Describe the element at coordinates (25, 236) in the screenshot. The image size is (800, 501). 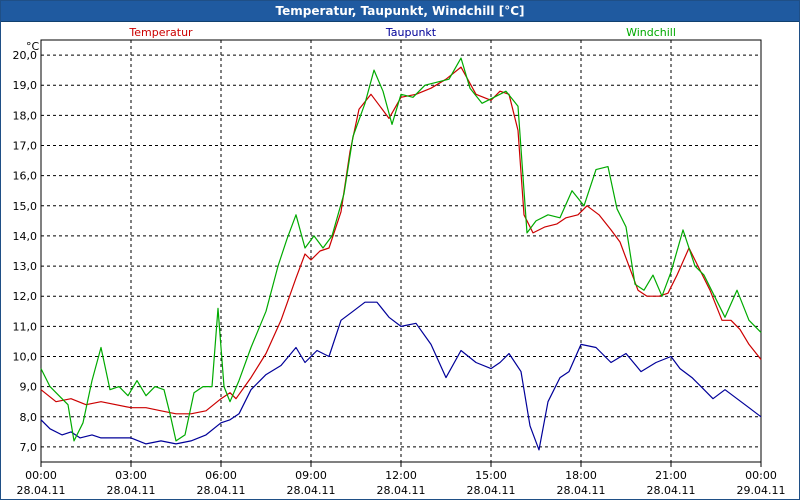
I see `y-tick-label: 14,0` at that location.